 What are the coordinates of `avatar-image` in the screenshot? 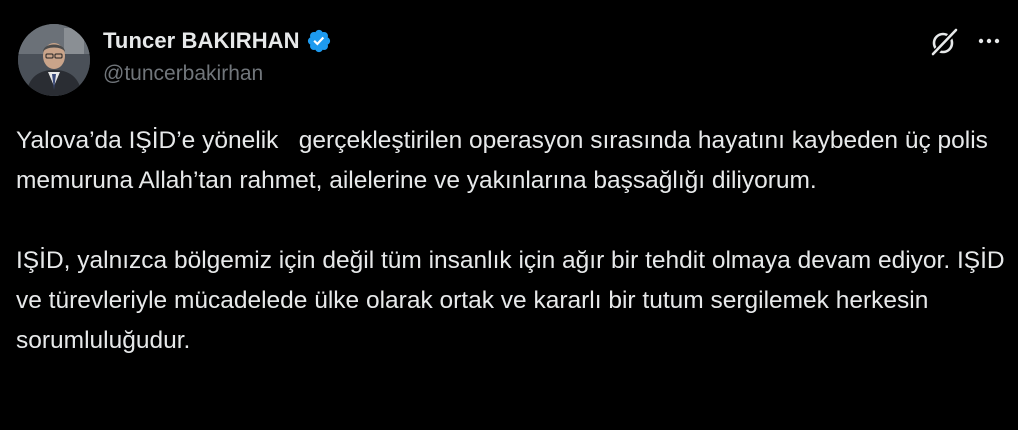 It's located at (54, 60).